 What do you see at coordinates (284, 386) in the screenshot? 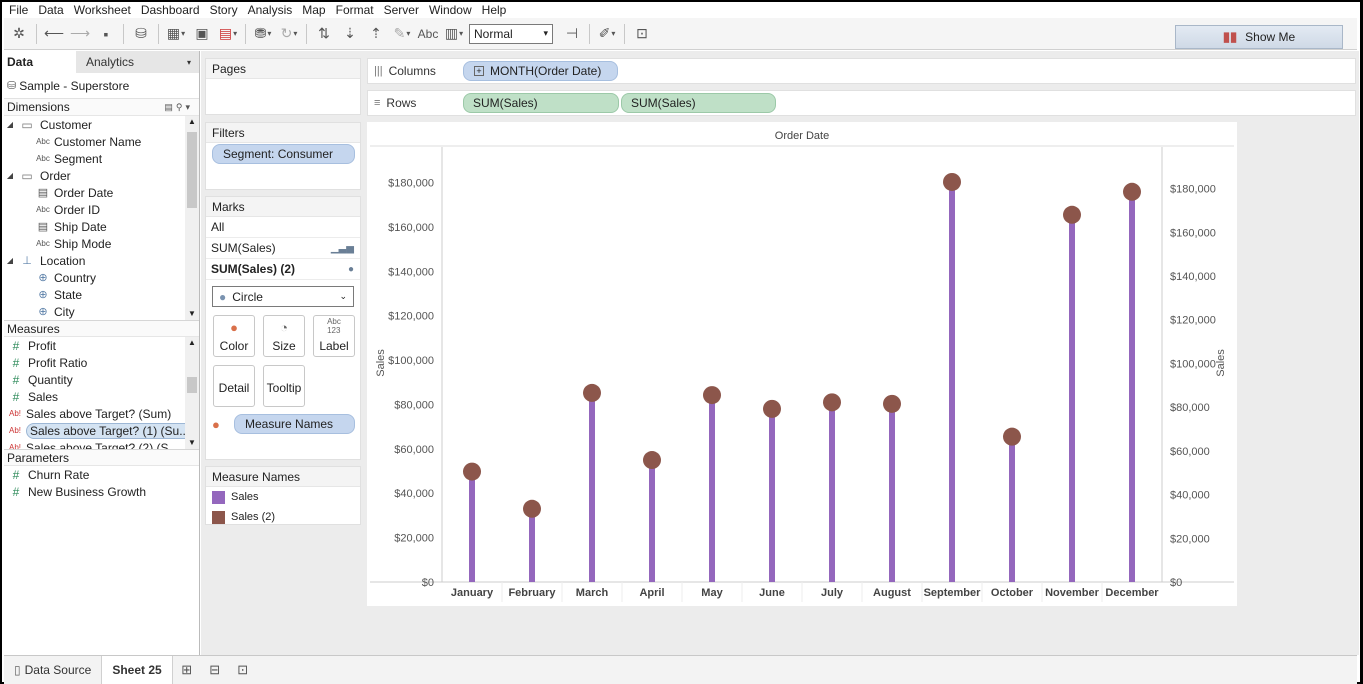
I see `tooltip-button: Tooltip` at bounding box center [284, 386].